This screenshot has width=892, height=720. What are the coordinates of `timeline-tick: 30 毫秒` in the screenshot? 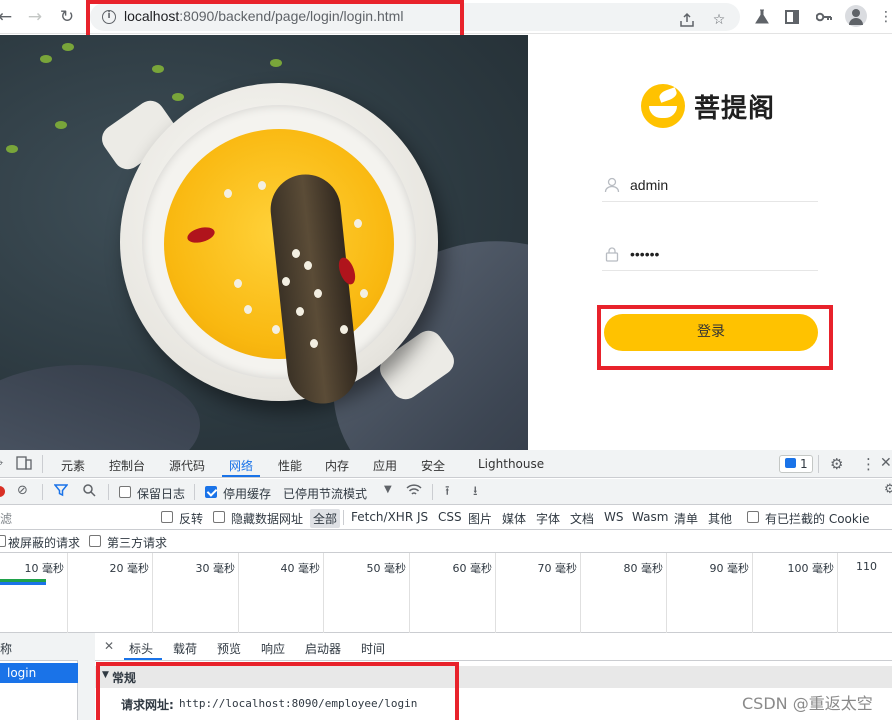 It's located at (215, 568).